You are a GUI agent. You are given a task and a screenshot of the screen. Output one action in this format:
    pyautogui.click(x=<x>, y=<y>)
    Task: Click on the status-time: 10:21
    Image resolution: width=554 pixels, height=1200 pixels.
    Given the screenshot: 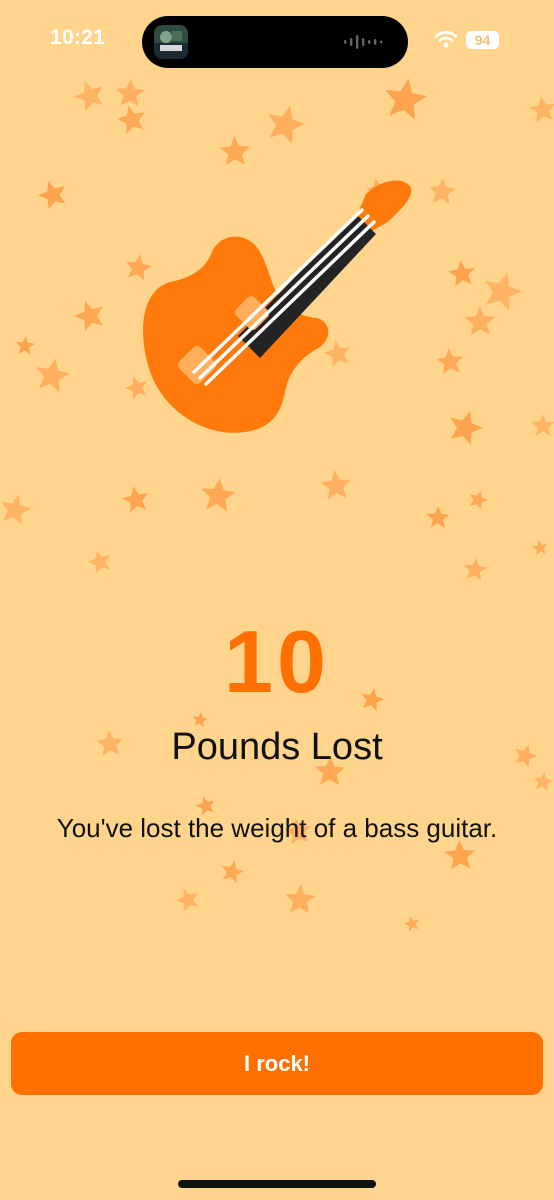 What is the action you would take?
    pyautogui.click(x=78, y=37)
    